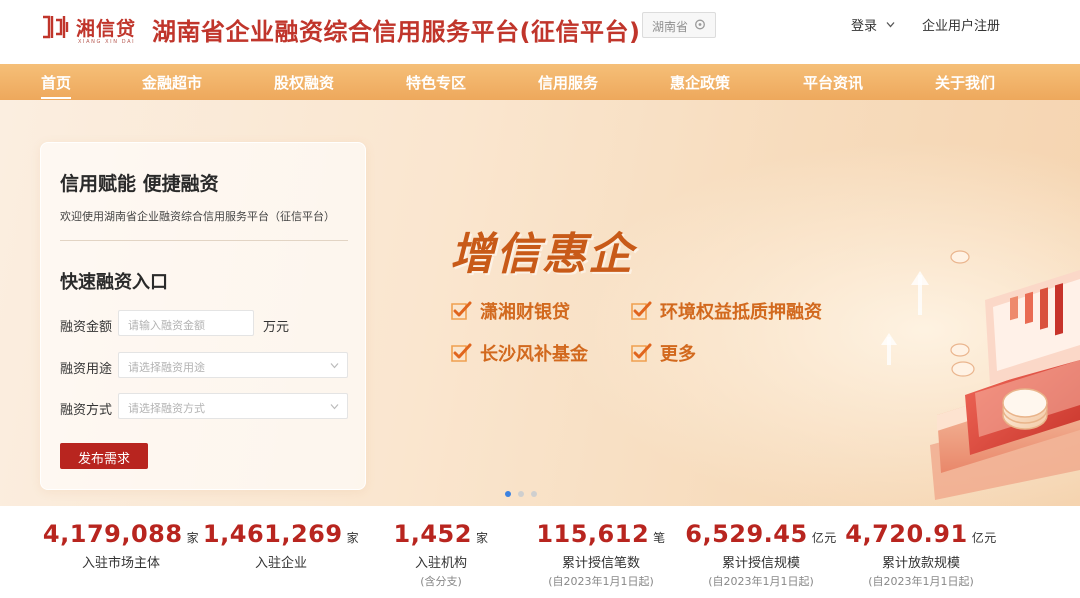 This screenshot has height=598, width=1080. I want to click on nav-item-finance-market: 金融超市, so click(172, 82).